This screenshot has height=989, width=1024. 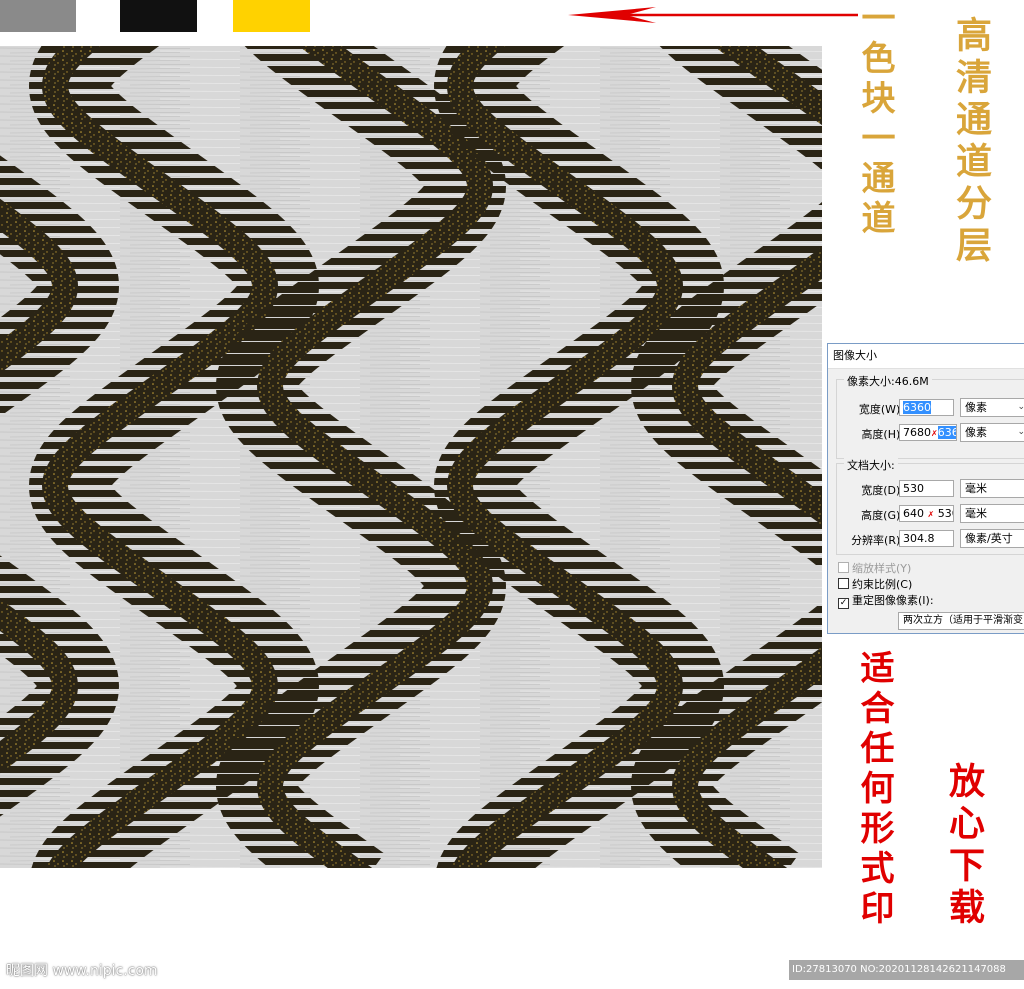 What do you see at coordinates (961, 621) in the screenshot?
I see `resample-method-select: 两次立方（适用于平滑渐变` at bounding box center [961, 621].